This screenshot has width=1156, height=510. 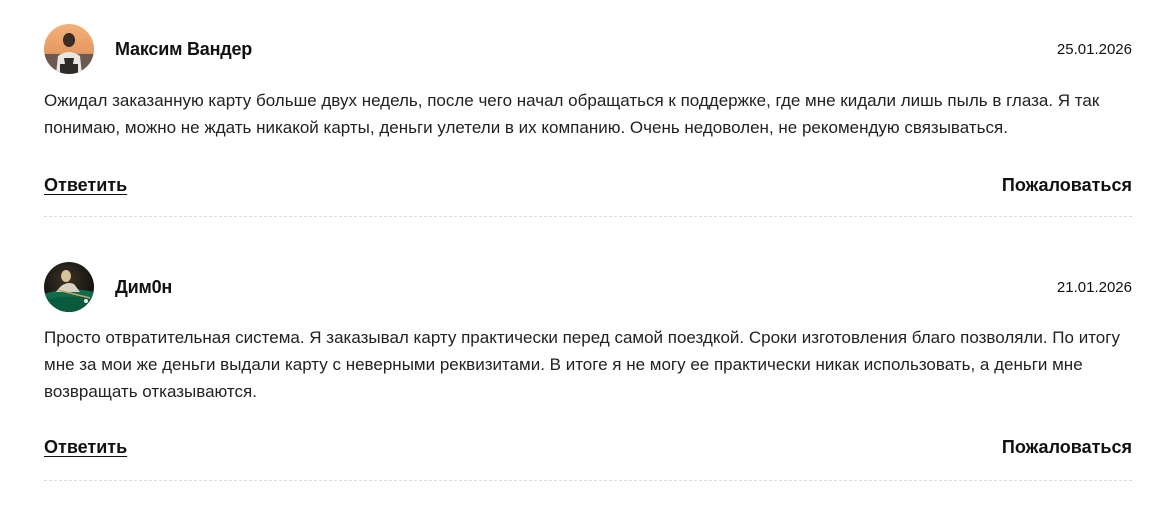 What do you see at coordinates (184, 49) in the screenshot?
I see `author-name: Максим Вандер` at bounding box center [184, 49].